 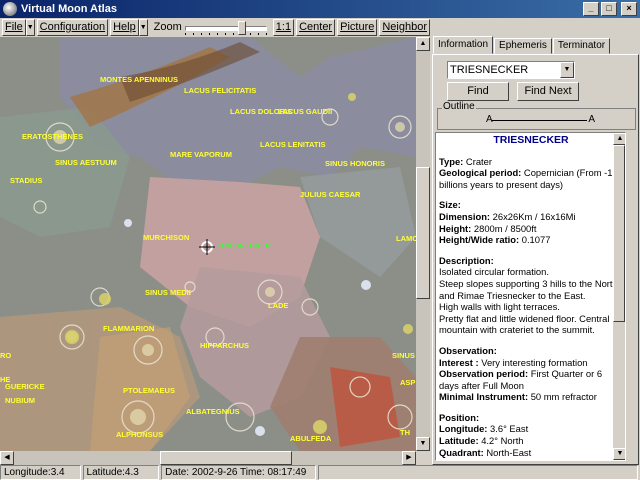 I want to click on center-button: Center, so click(x=316, y=27).